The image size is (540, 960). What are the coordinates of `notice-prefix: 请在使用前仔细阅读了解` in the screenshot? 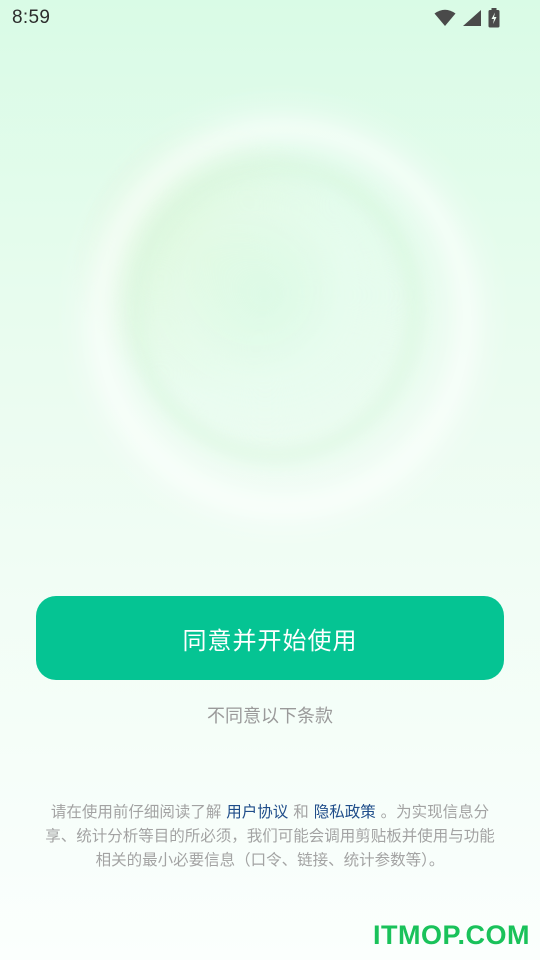 It's located at (136, 812).